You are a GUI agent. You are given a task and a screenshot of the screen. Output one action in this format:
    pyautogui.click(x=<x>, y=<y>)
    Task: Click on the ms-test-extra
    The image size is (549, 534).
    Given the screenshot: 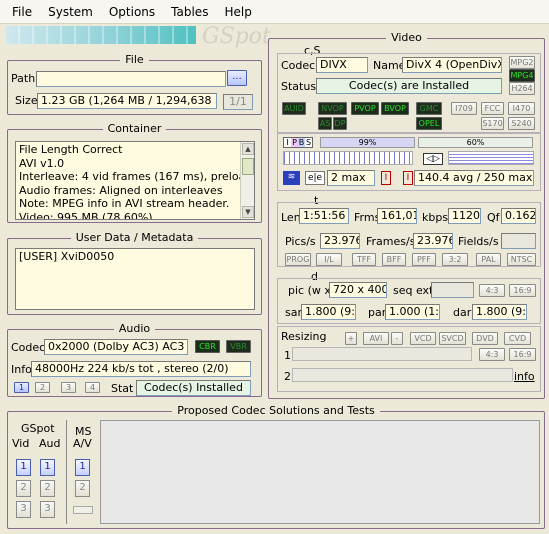 What is the action you would take?
    pyautogui.click(x=83, y=510)
    